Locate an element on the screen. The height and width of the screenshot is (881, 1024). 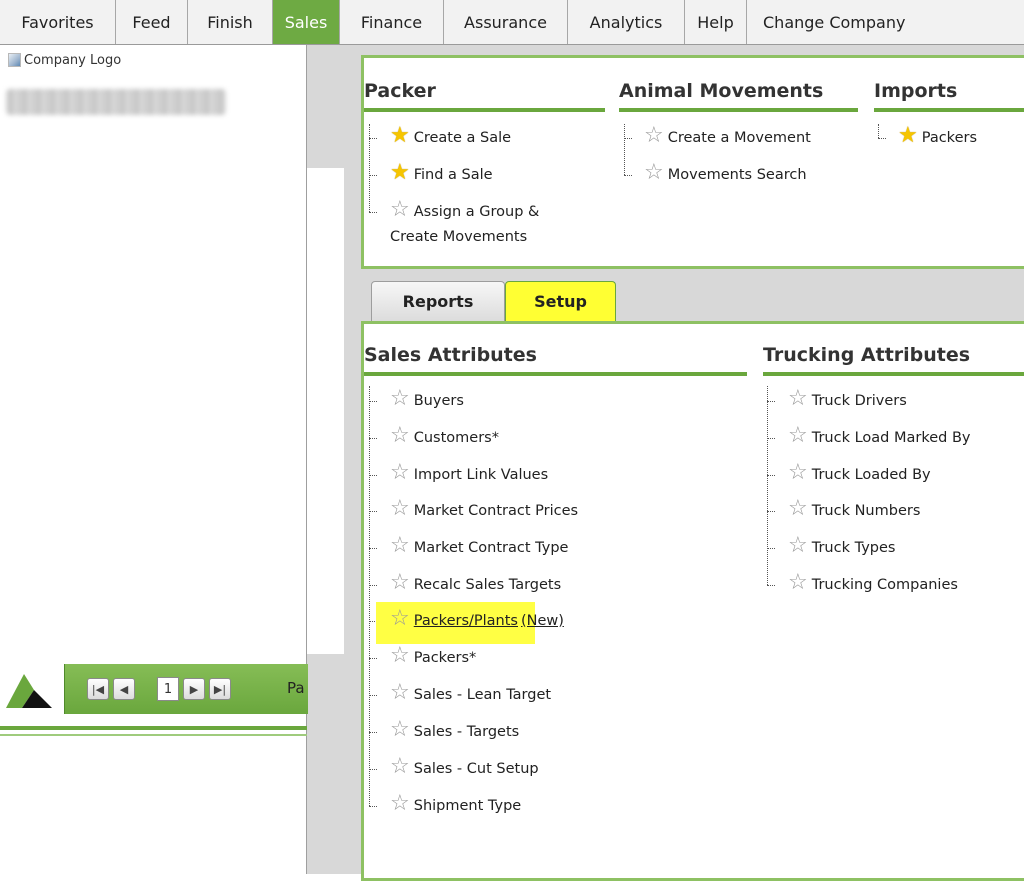
prev-page-icon: ◀ is located at coordinates (124, 689).